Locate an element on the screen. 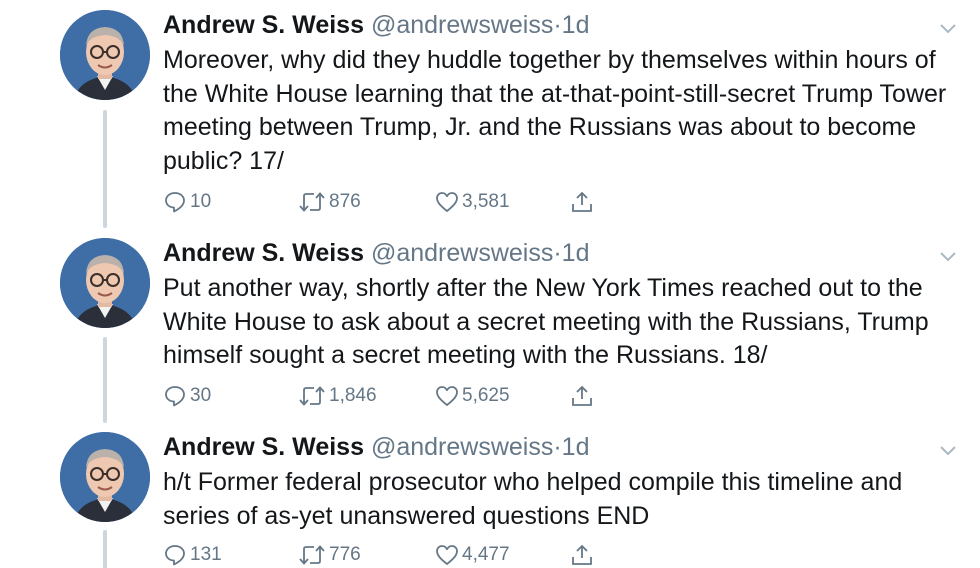  retweet-count: 876 is located at coordinates (345, 201).